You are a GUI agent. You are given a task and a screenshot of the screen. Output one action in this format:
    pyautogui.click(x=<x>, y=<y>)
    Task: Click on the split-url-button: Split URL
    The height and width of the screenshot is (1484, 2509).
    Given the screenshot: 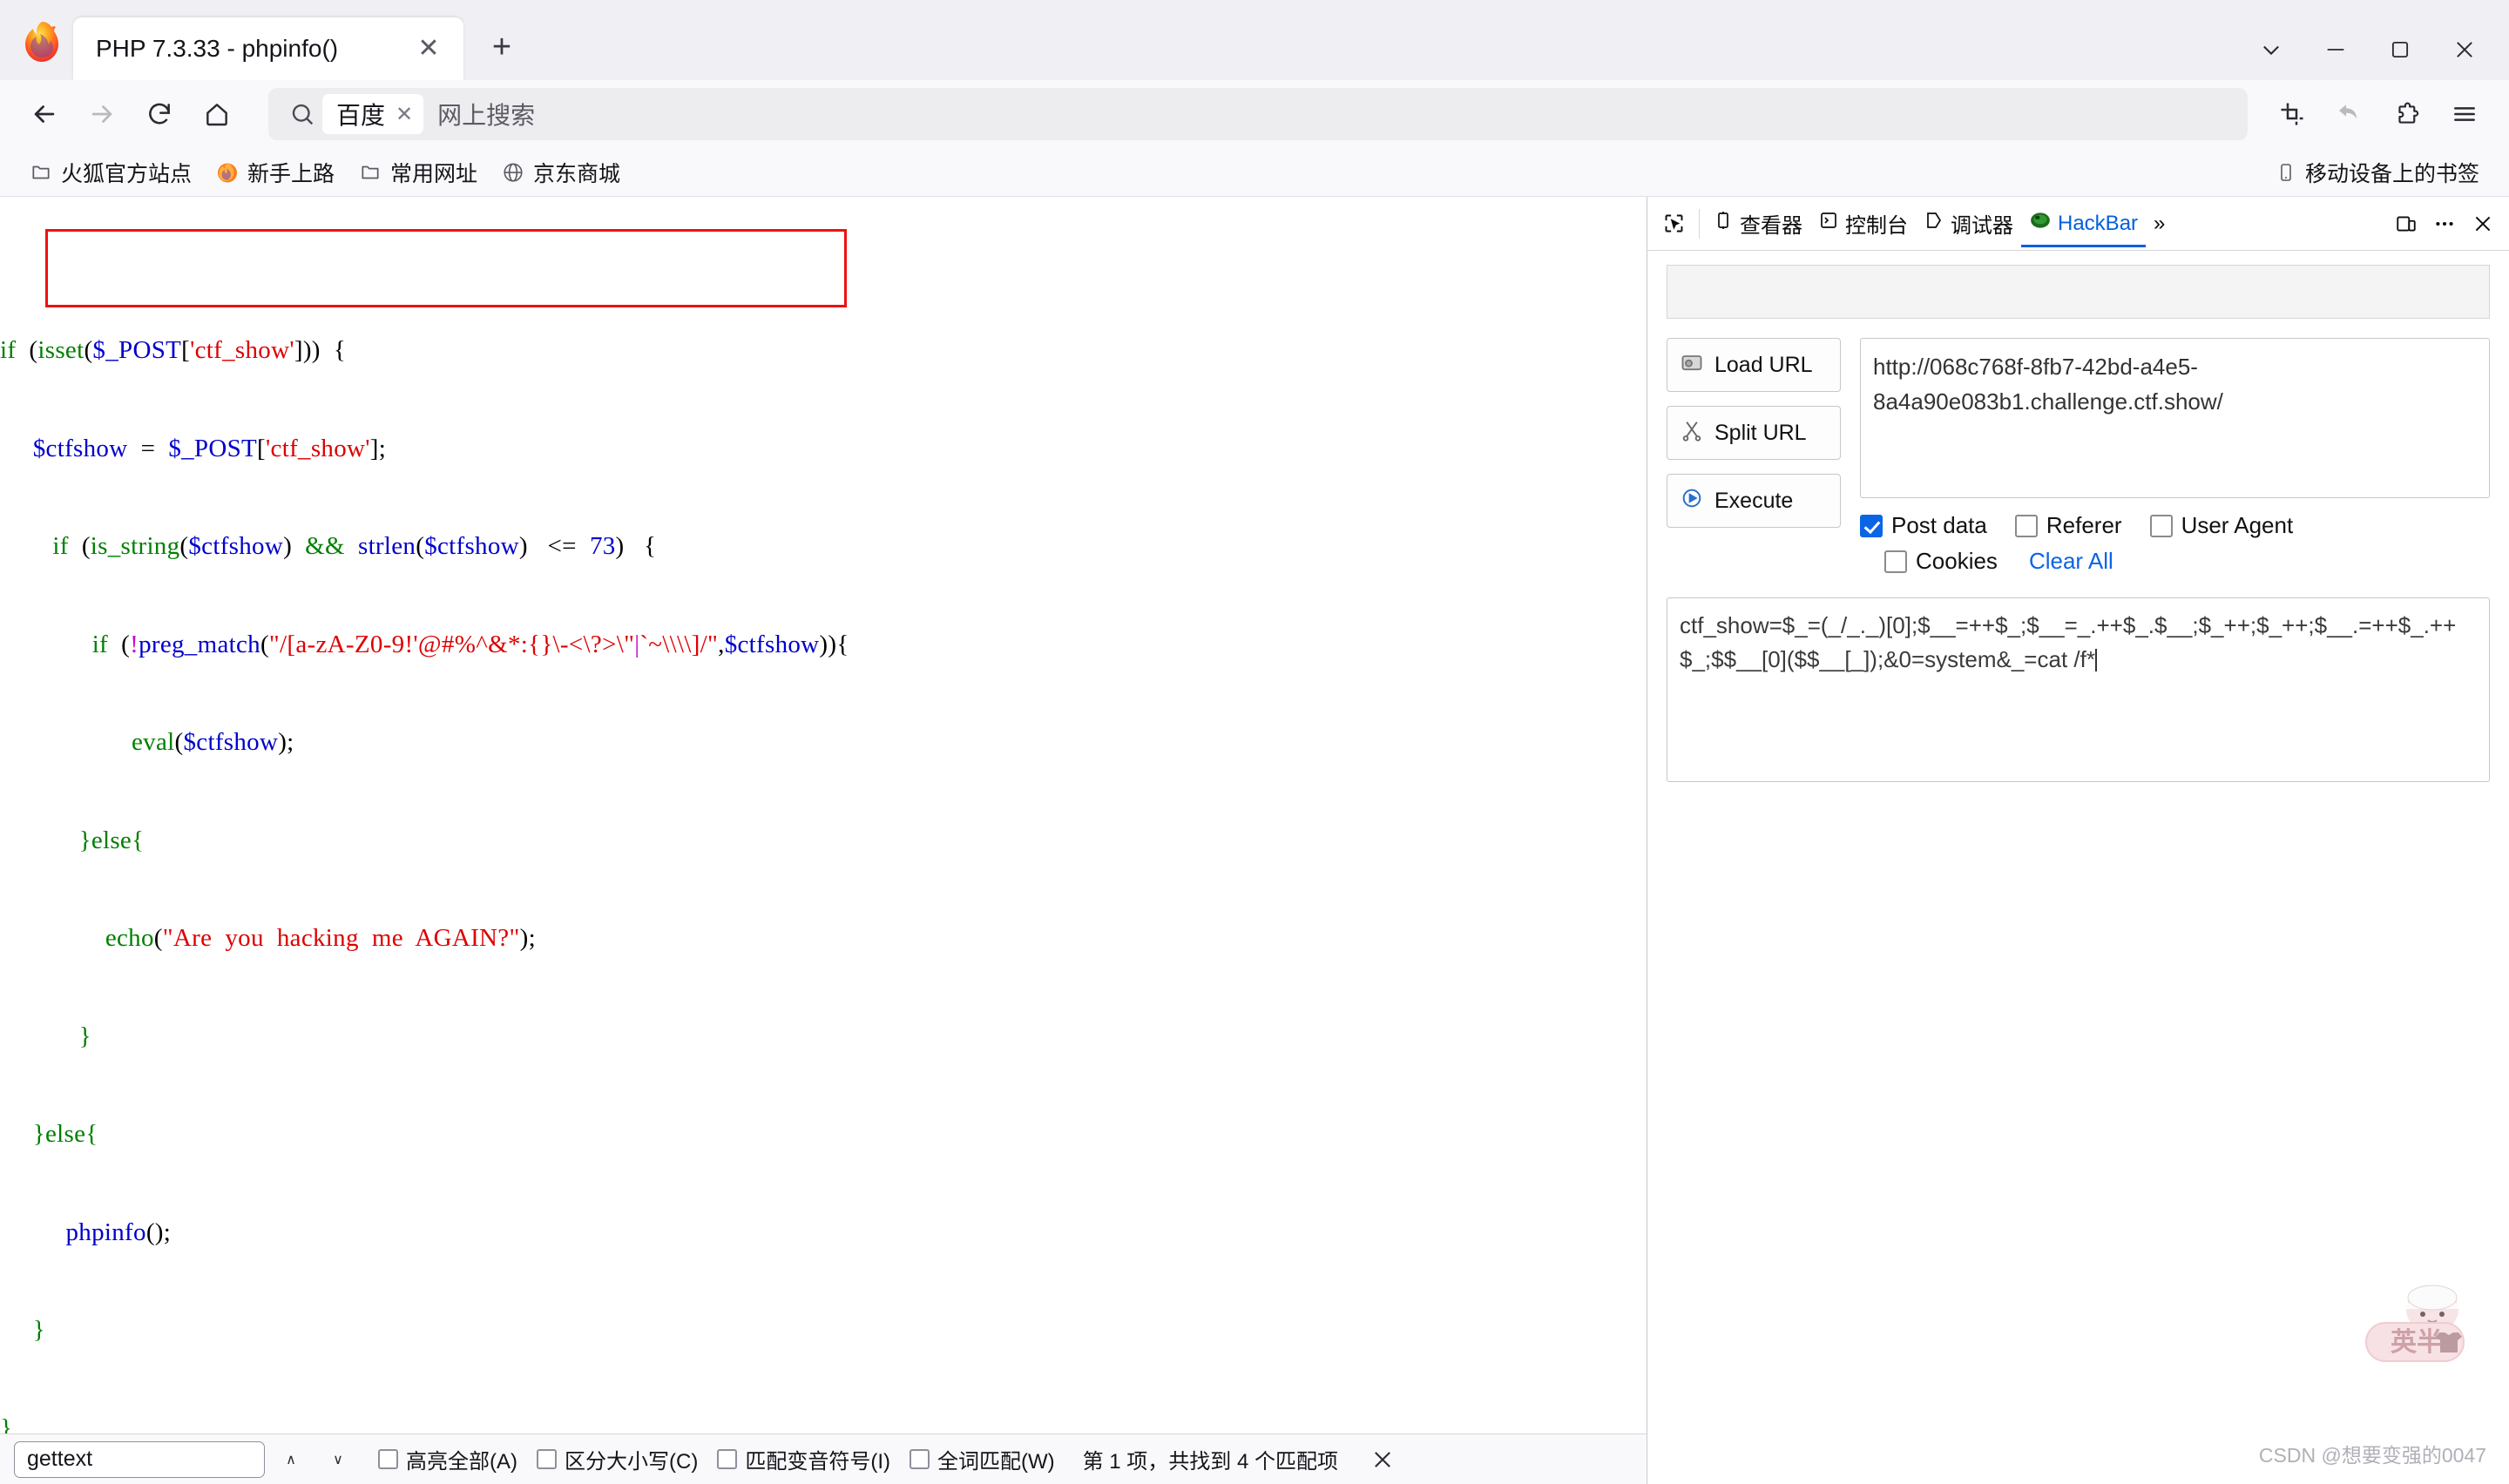 What is the action you would take?
    pyautogui.click(x=1754, y=433)
    